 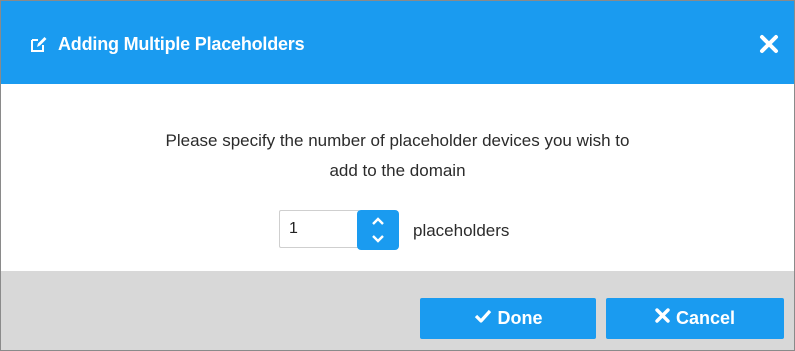 I want to click on quantity-stepper, so click(x=339, y=230).